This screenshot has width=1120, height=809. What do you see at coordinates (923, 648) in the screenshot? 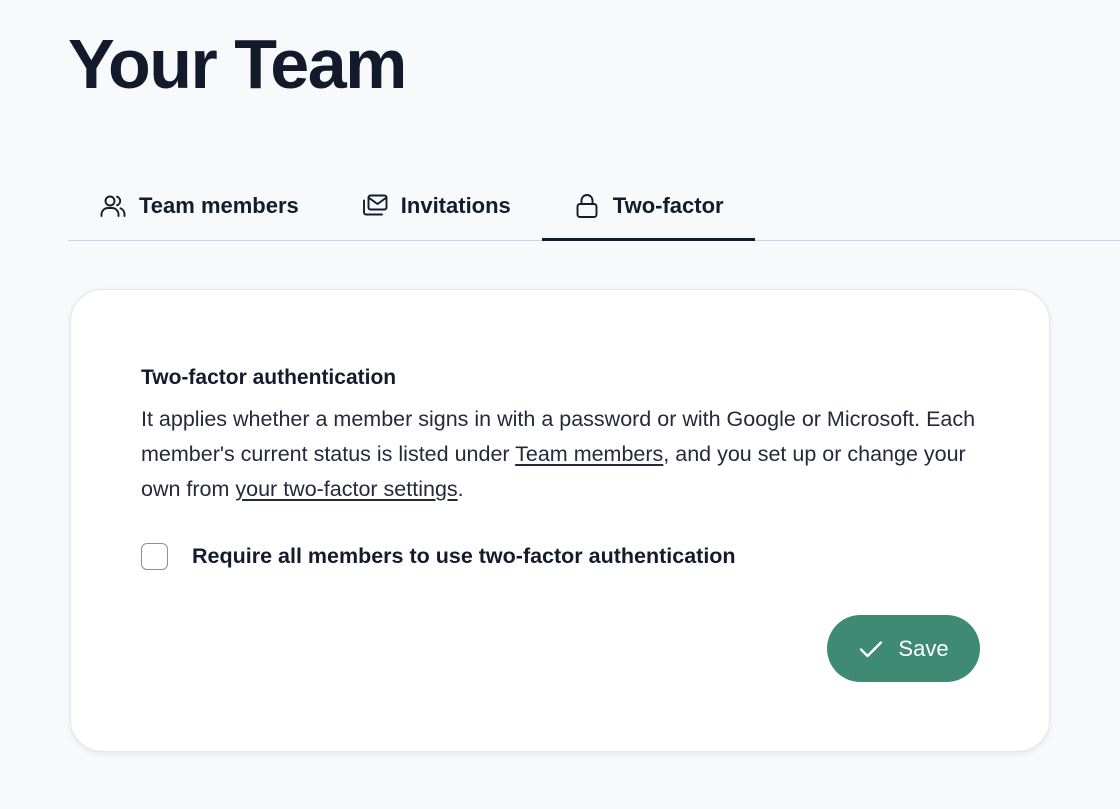
I see `save-button-label: Save` at bounding box center [923, 648].